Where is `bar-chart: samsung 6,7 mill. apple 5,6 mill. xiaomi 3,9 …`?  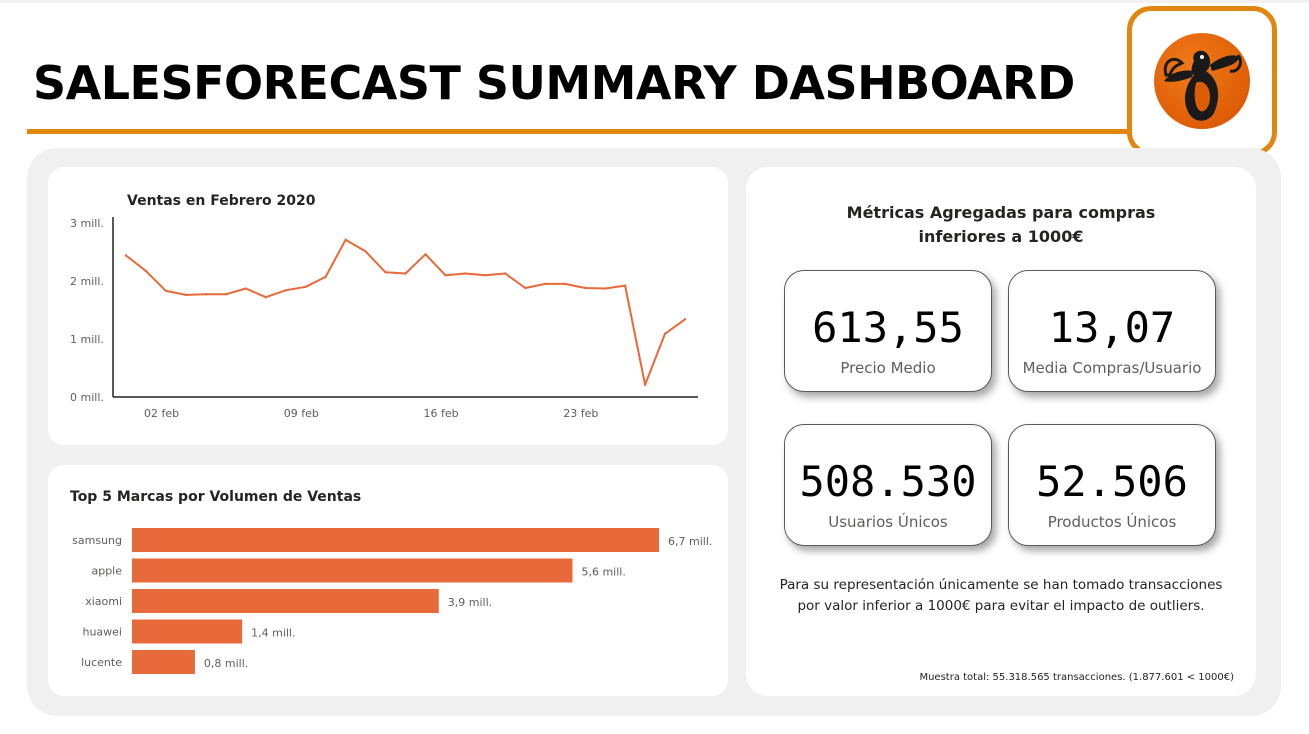 bar-chart: samsung 6,7 mill. apple 5,6 mill. xiaomi 3,9 … is located at coordinates (392, 601).